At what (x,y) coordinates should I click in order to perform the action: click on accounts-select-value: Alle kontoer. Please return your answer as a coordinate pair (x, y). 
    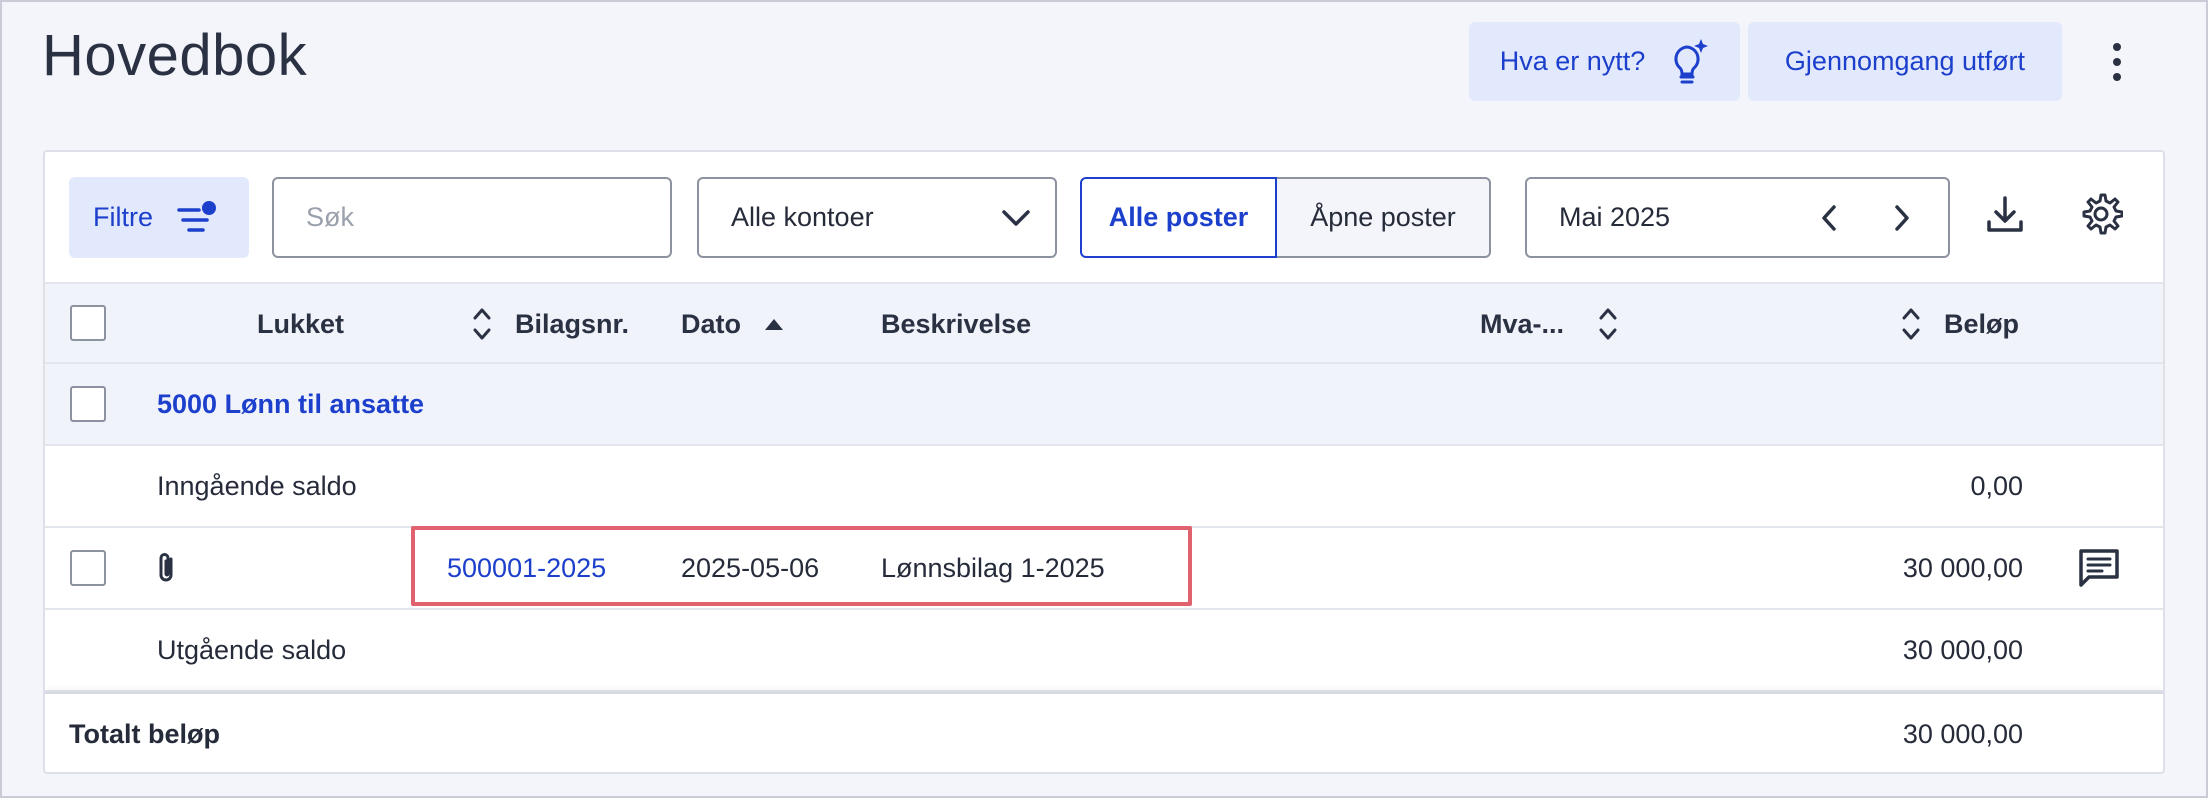
    Looking at the image, I should click on (802, 217).